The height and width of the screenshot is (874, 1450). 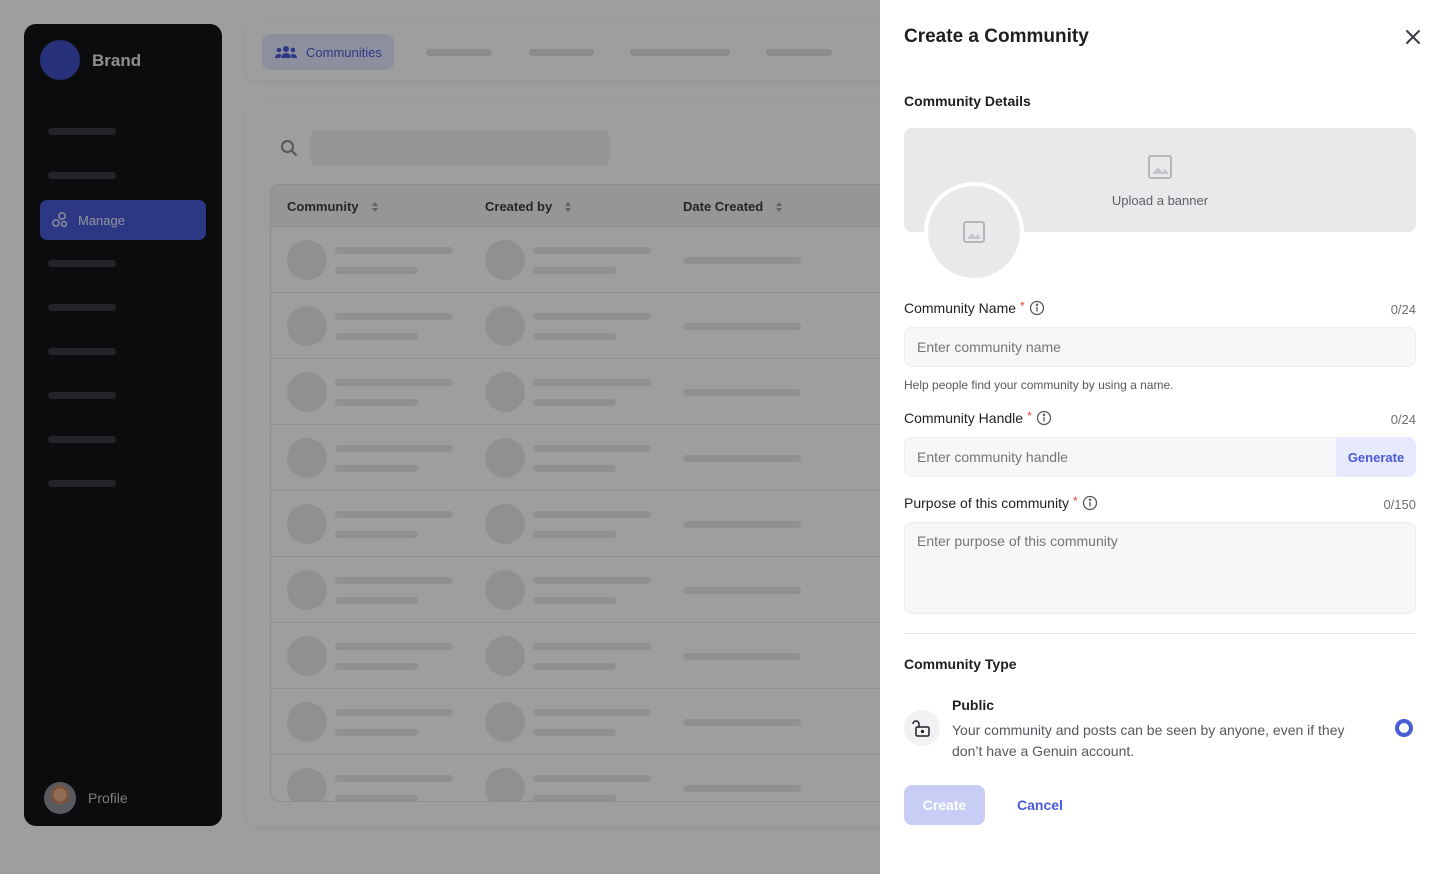 I want to click on community-name-label: Community Name *, so click(x=974, y=307).